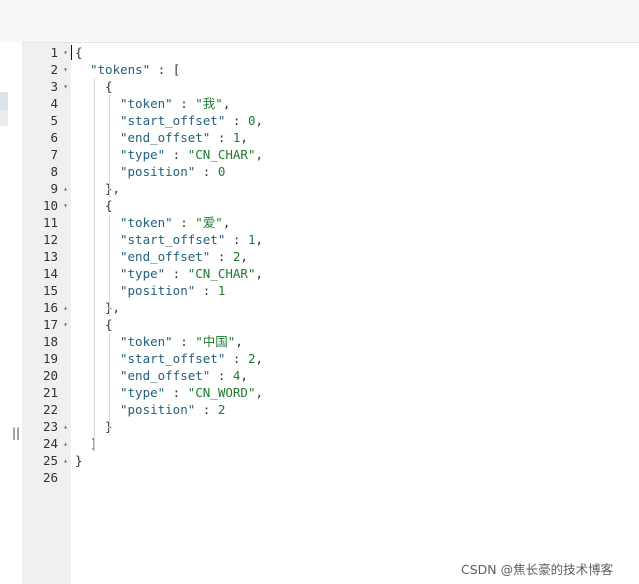  I want to click on code-line: "end_offset" : 4,, so click(184, 375).